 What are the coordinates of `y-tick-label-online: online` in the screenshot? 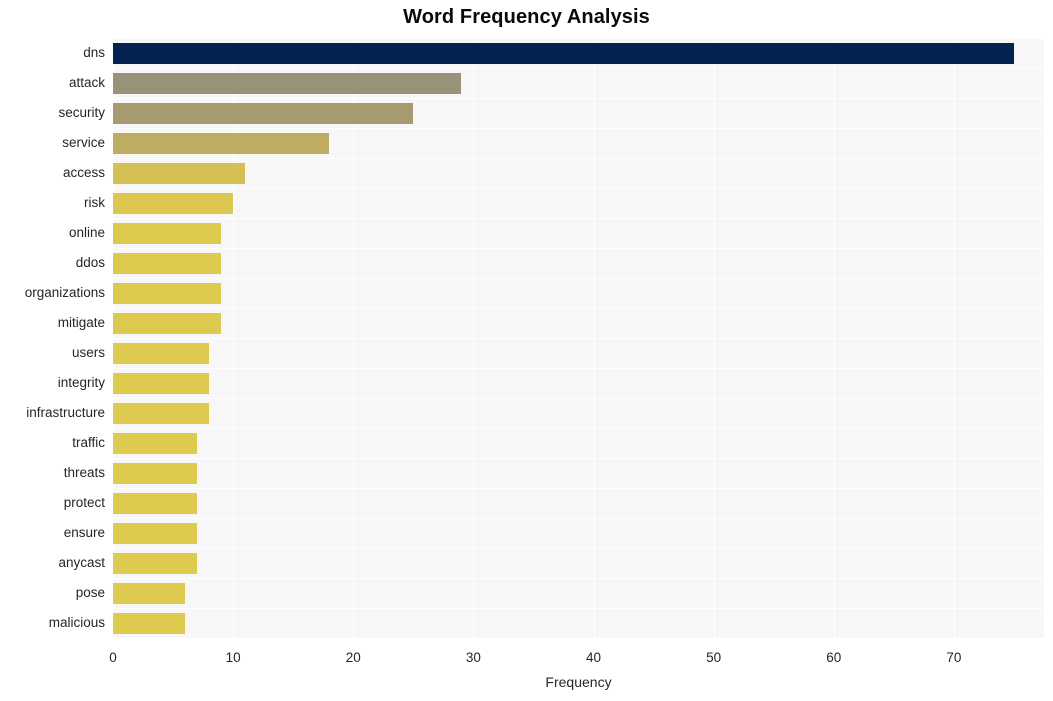 It's located at (86, 232).